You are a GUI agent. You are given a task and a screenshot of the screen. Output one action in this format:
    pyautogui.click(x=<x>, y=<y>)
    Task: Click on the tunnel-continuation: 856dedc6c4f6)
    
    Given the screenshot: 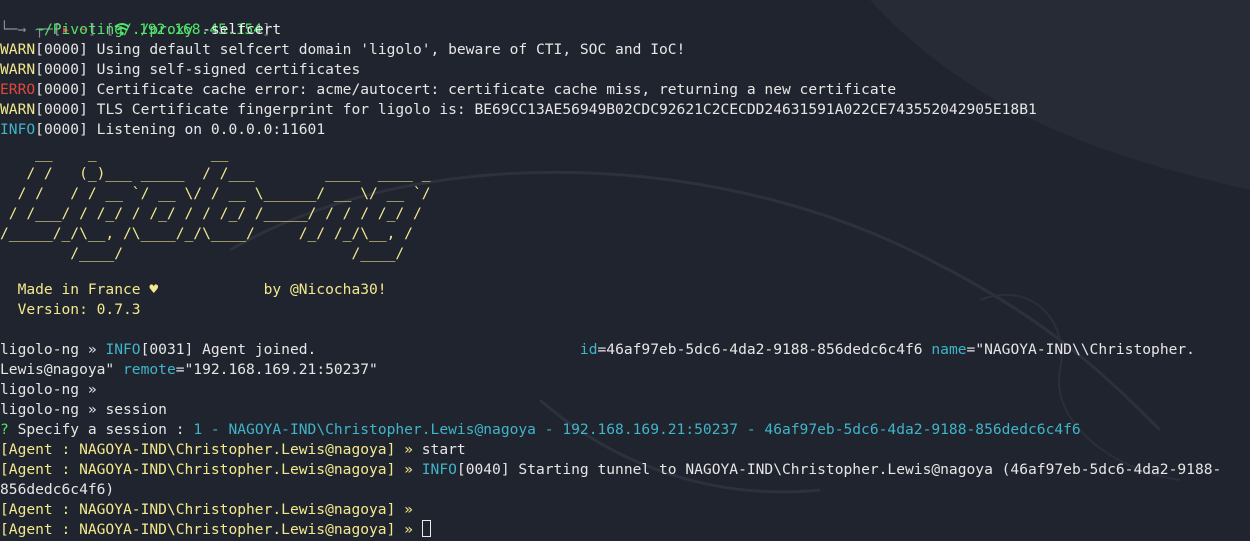 What is the action you would take?
    pyautogui.click(x=57, y=489)
    